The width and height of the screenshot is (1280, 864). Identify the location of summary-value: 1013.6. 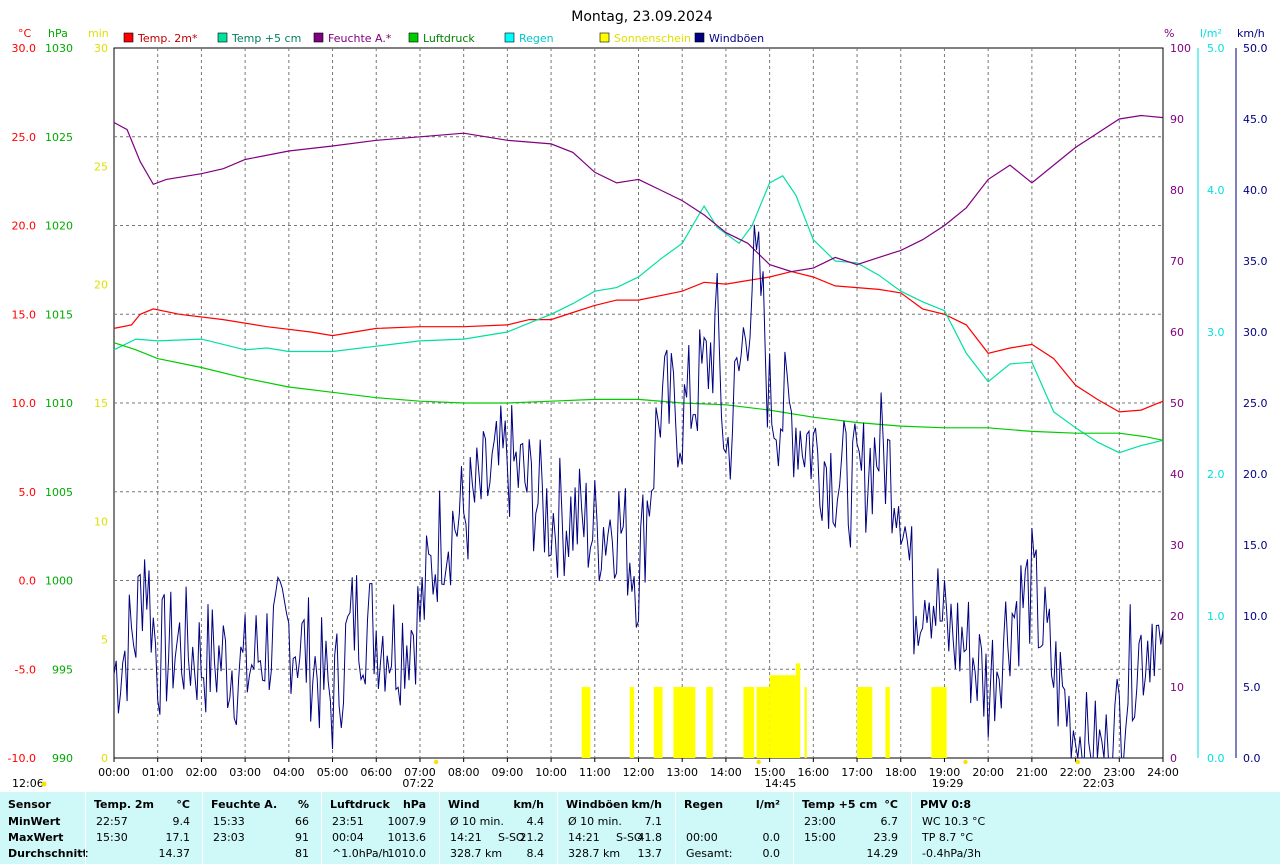
(407, 837).